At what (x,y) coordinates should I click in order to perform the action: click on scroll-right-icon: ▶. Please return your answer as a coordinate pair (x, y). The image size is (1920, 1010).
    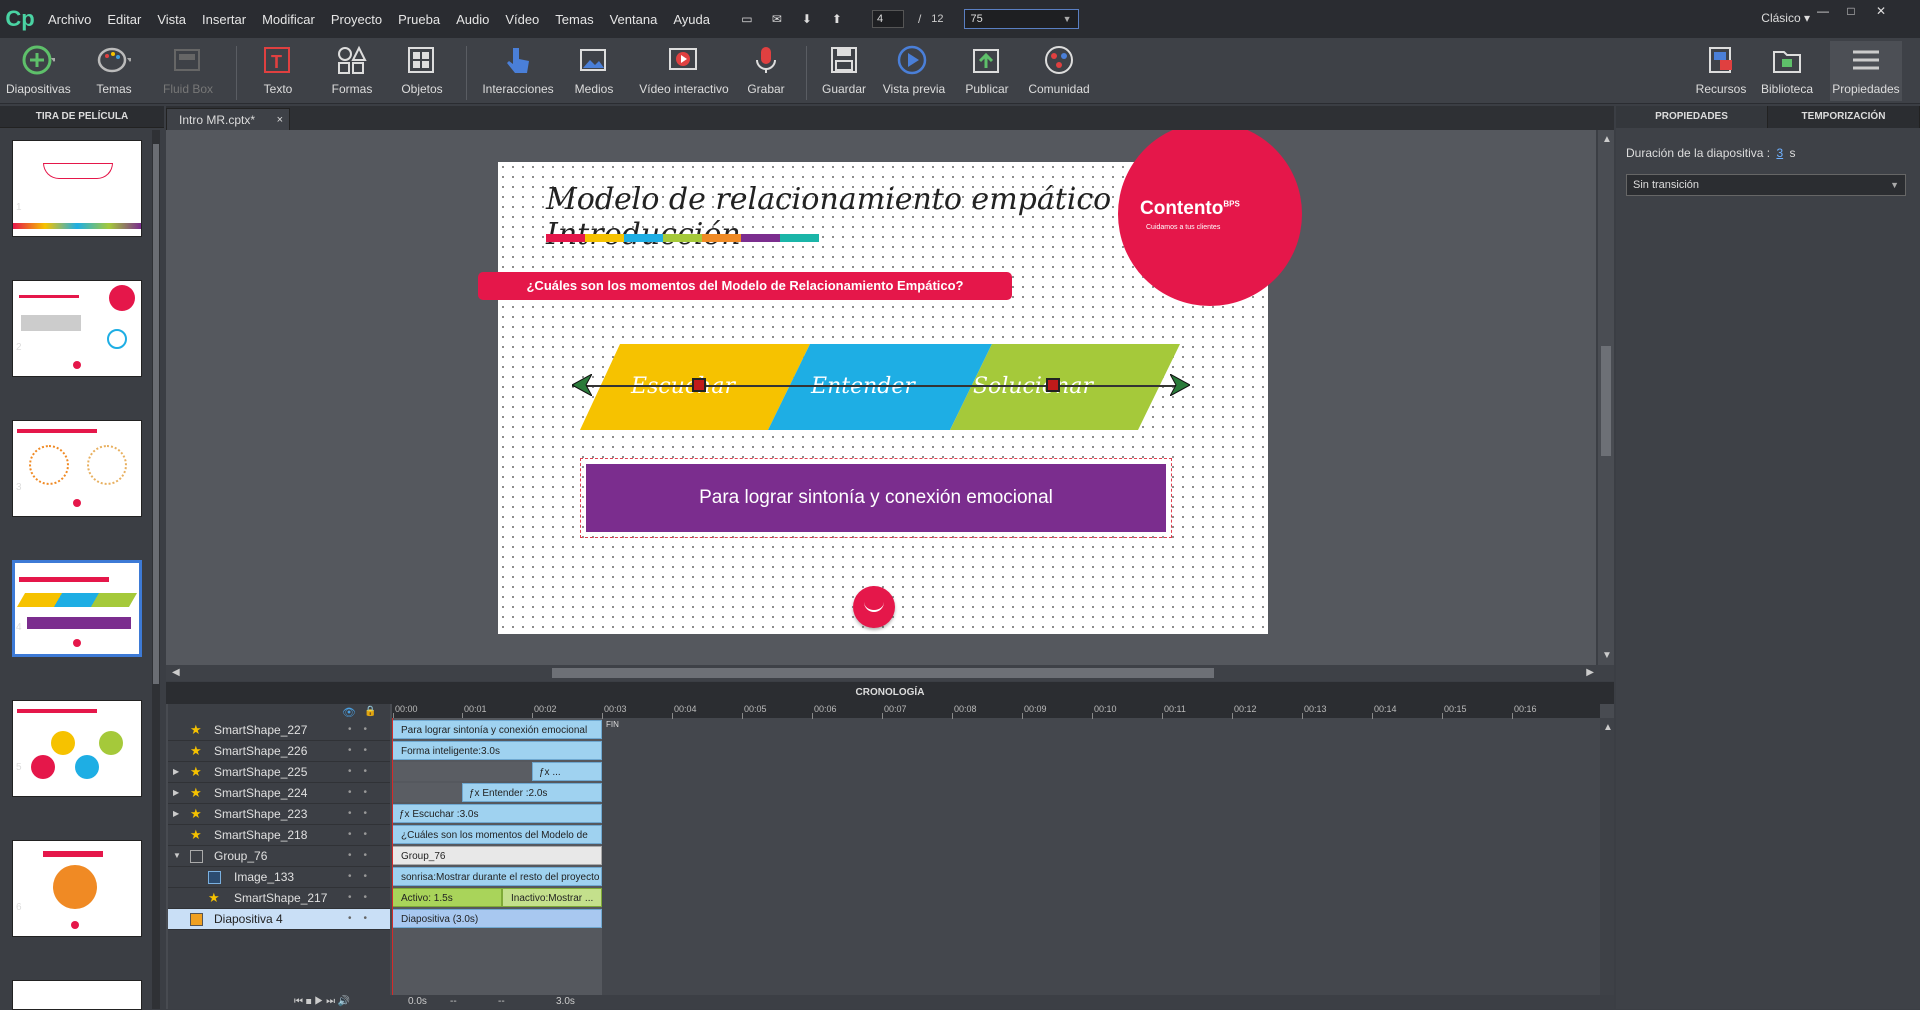
    Looking at the image, I should click on (1590, 672).